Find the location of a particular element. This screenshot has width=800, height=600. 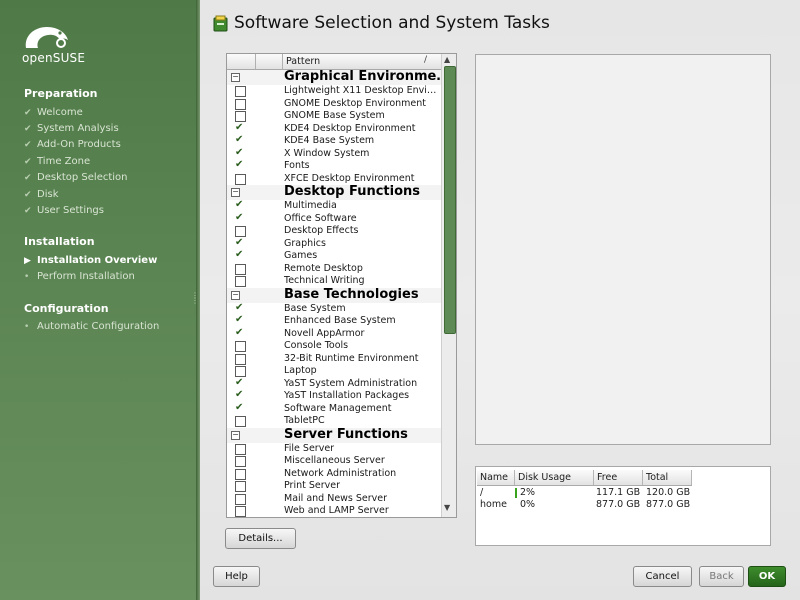

pattern-row: ✔ Graphics is located at coordinates (334, 244).